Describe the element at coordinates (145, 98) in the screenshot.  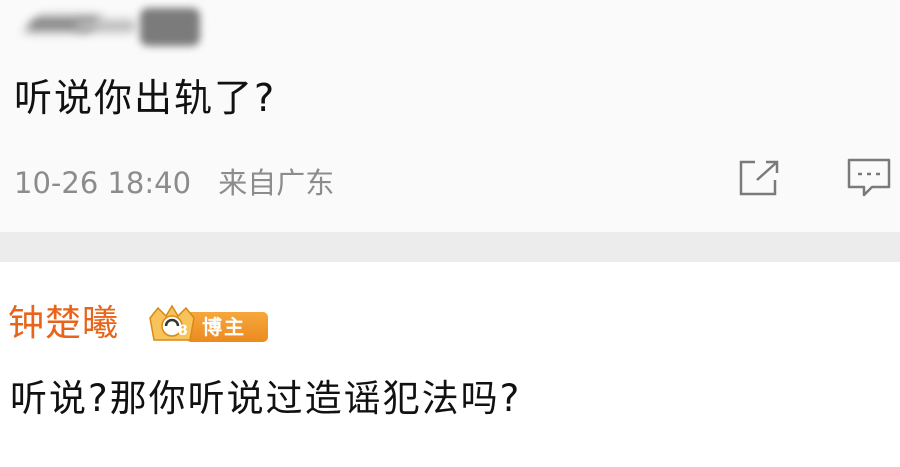
I see `post-text: 听说你出轨了?` at that location.